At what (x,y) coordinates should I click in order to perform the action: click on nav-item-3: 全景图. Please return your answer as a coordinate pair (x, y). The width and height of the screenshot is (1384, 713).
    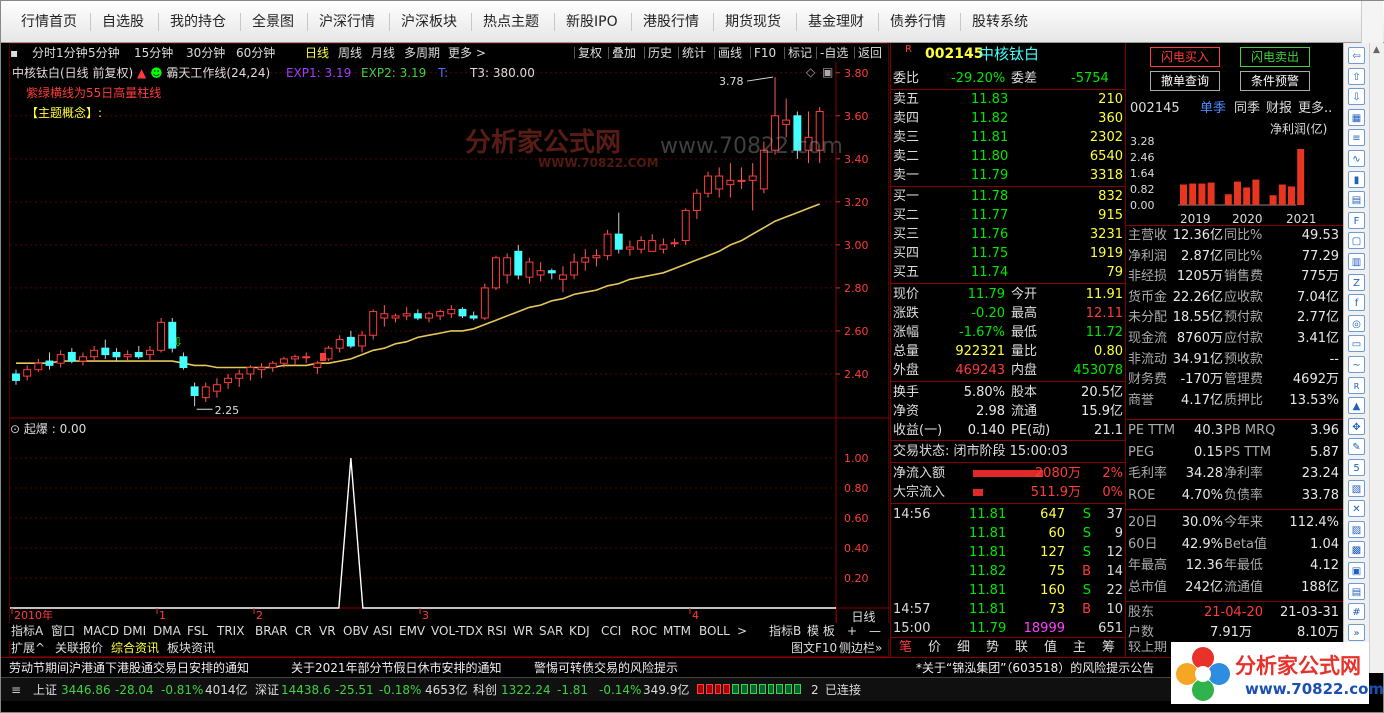
    Looking at the image, I should click on (273, 22).